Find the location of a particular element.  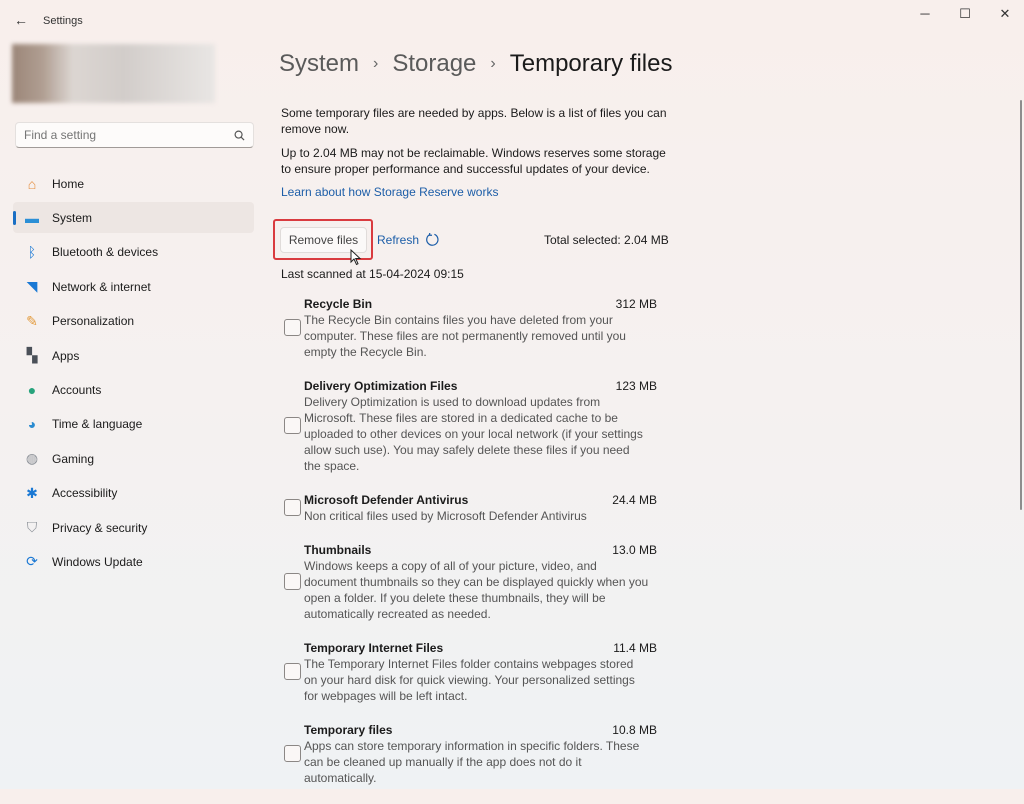

page-title: Temporary files is located at coordinates (591, 63).